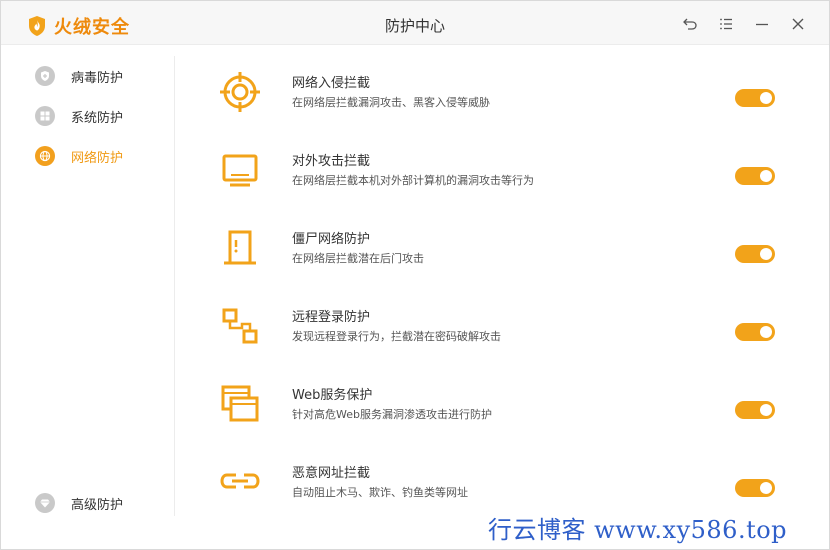 Image resolution: width=830 pixels, height=550 pixels. What do you see at coordinates (331, 317) in the screenshot?
I see `row-title: 远程登录防护` at bounding box center [331, 317].